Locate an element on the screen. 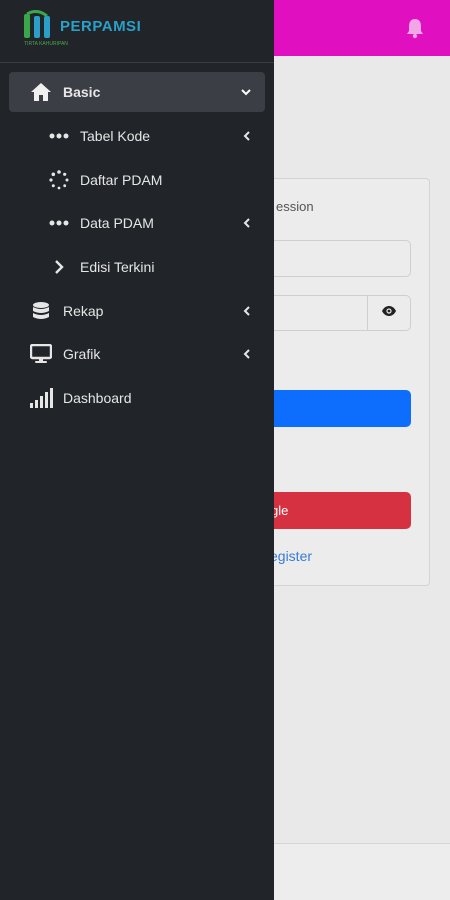 The height and width of the screenshot is (900, 450). show-password-button is located at coordinates (389, 313).